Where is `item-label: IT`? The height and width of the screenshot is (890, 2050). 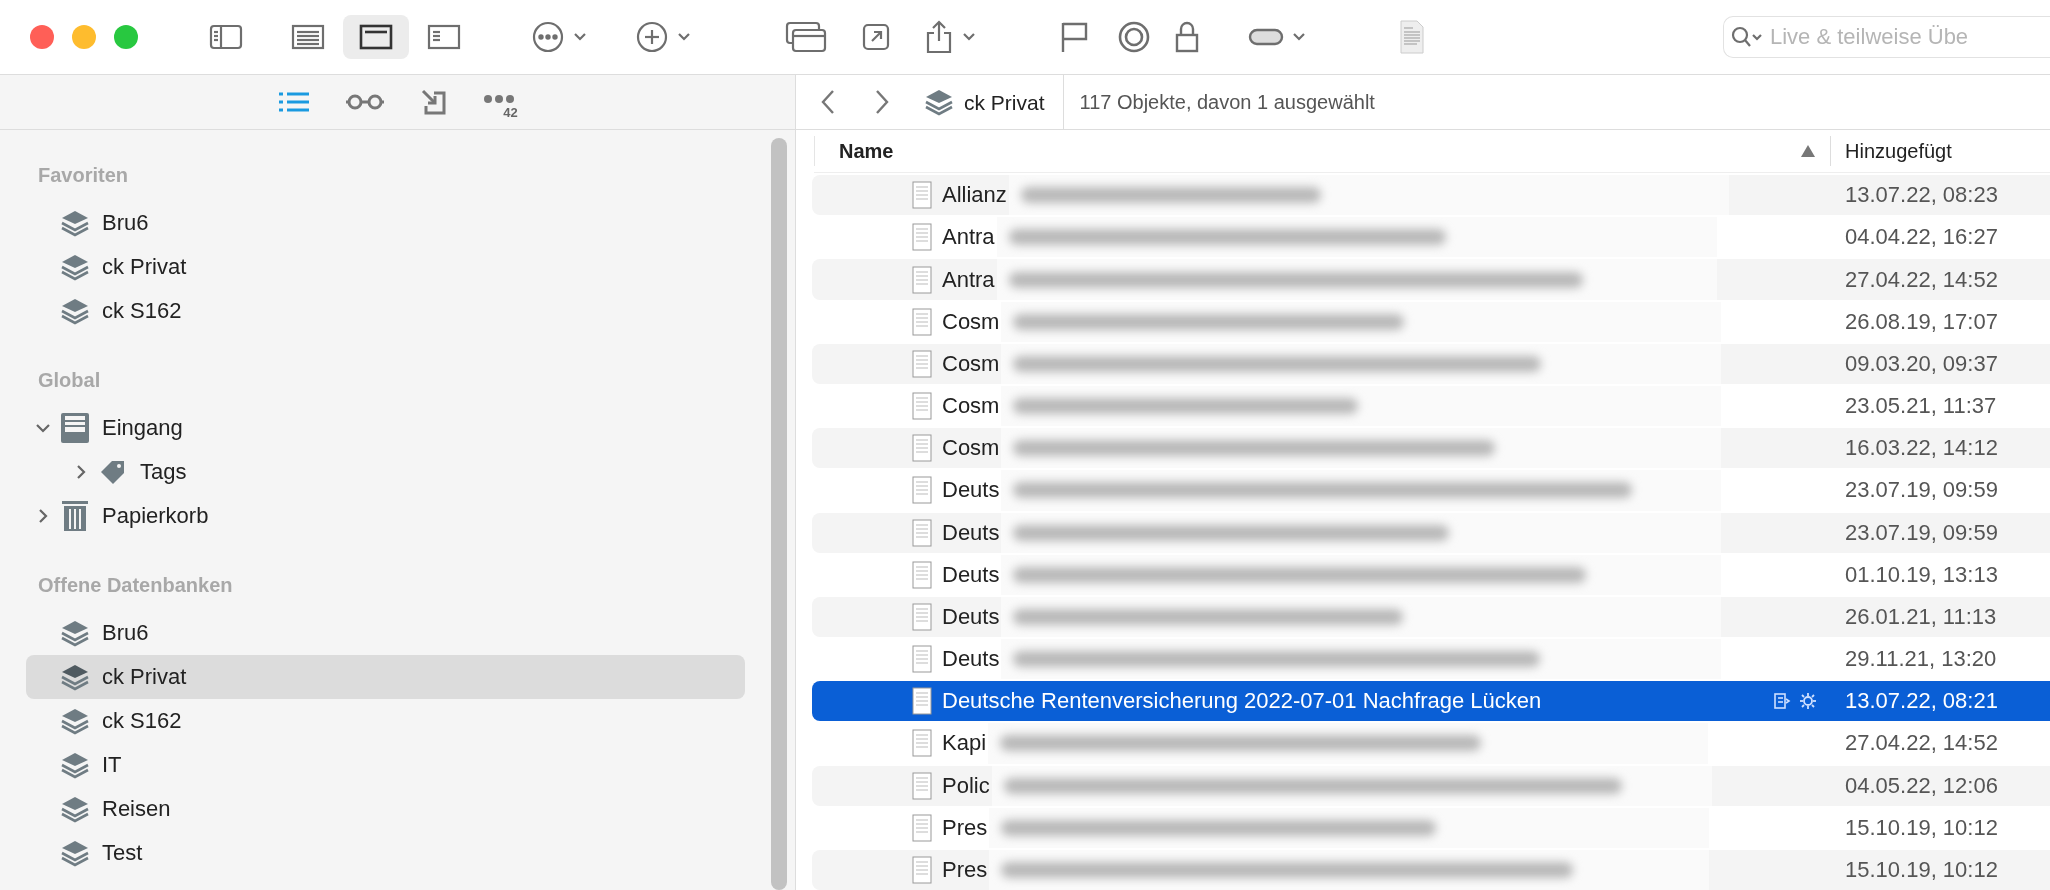 item-label: IT is located at coordinates (112, 765).